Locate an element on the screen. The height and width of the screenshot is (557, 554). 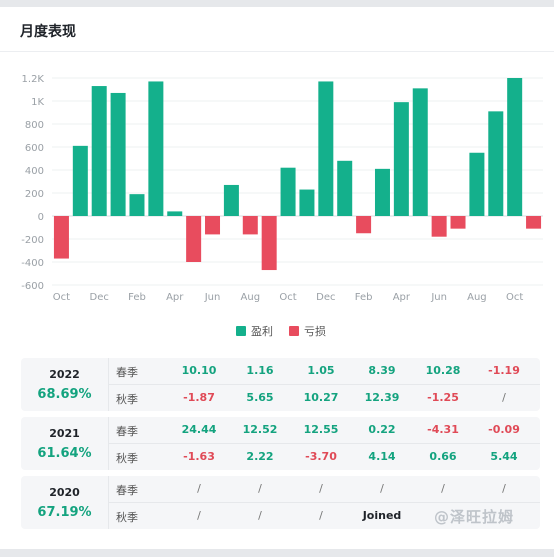
season-row-spring: 春季 24.44 12.52 12.55 0.22 -4.31 -0.09 is located at coordinates (324, 430).